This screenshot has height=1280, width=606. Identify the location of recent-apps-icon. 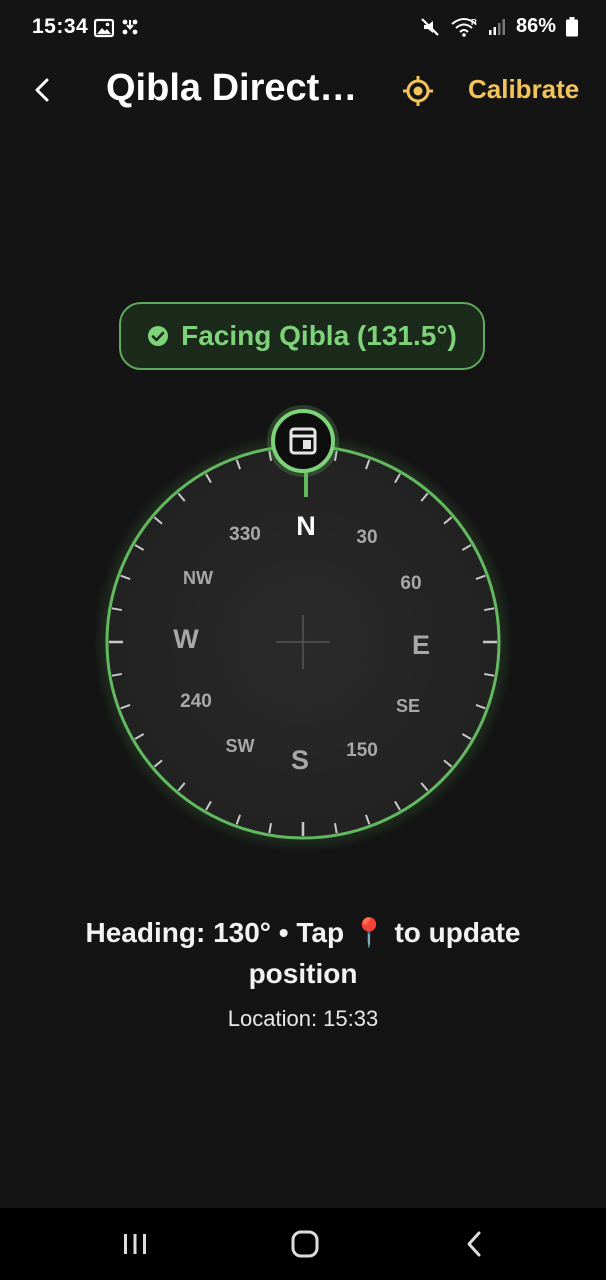
(135, 1244).